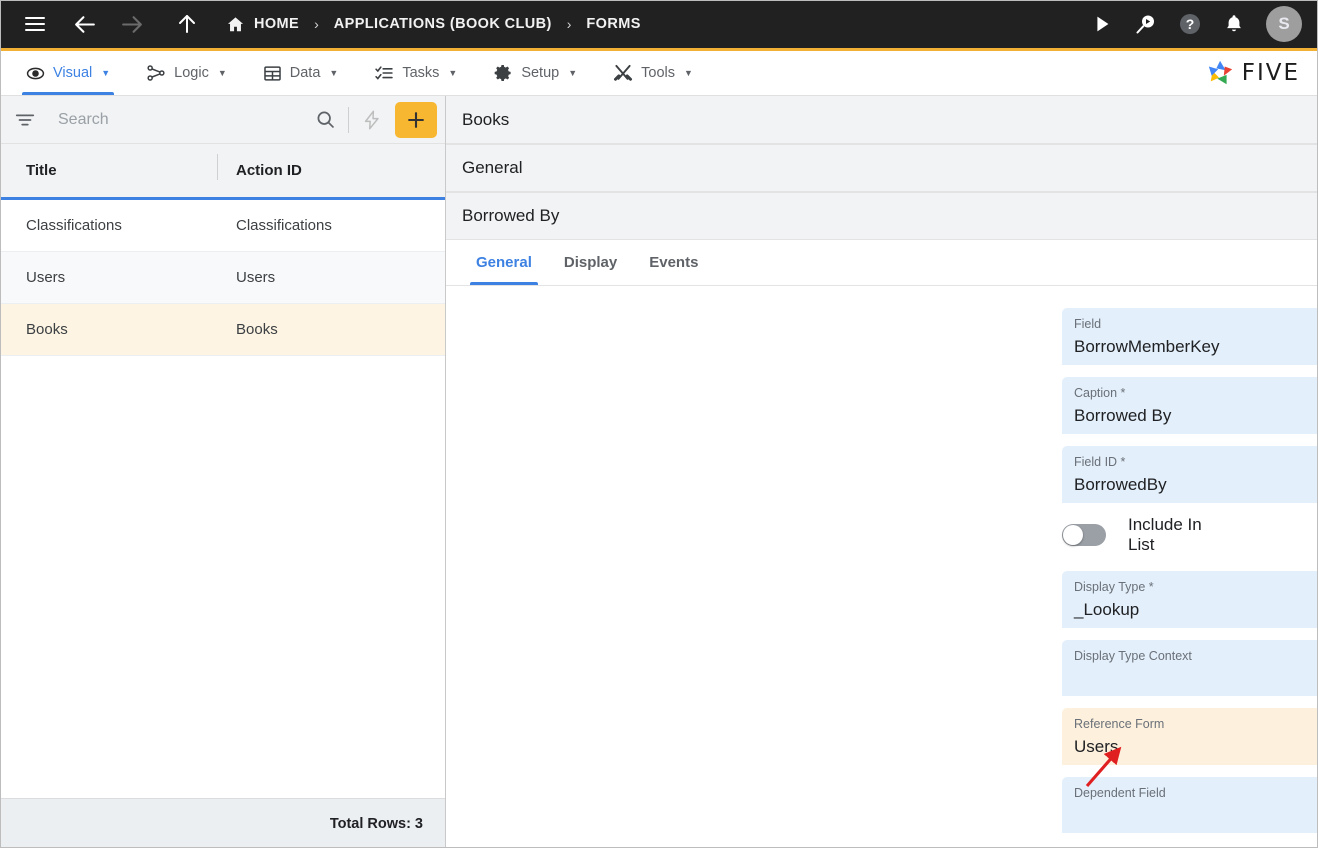  I want to click on tab-label-general: General, so click(504, 262).